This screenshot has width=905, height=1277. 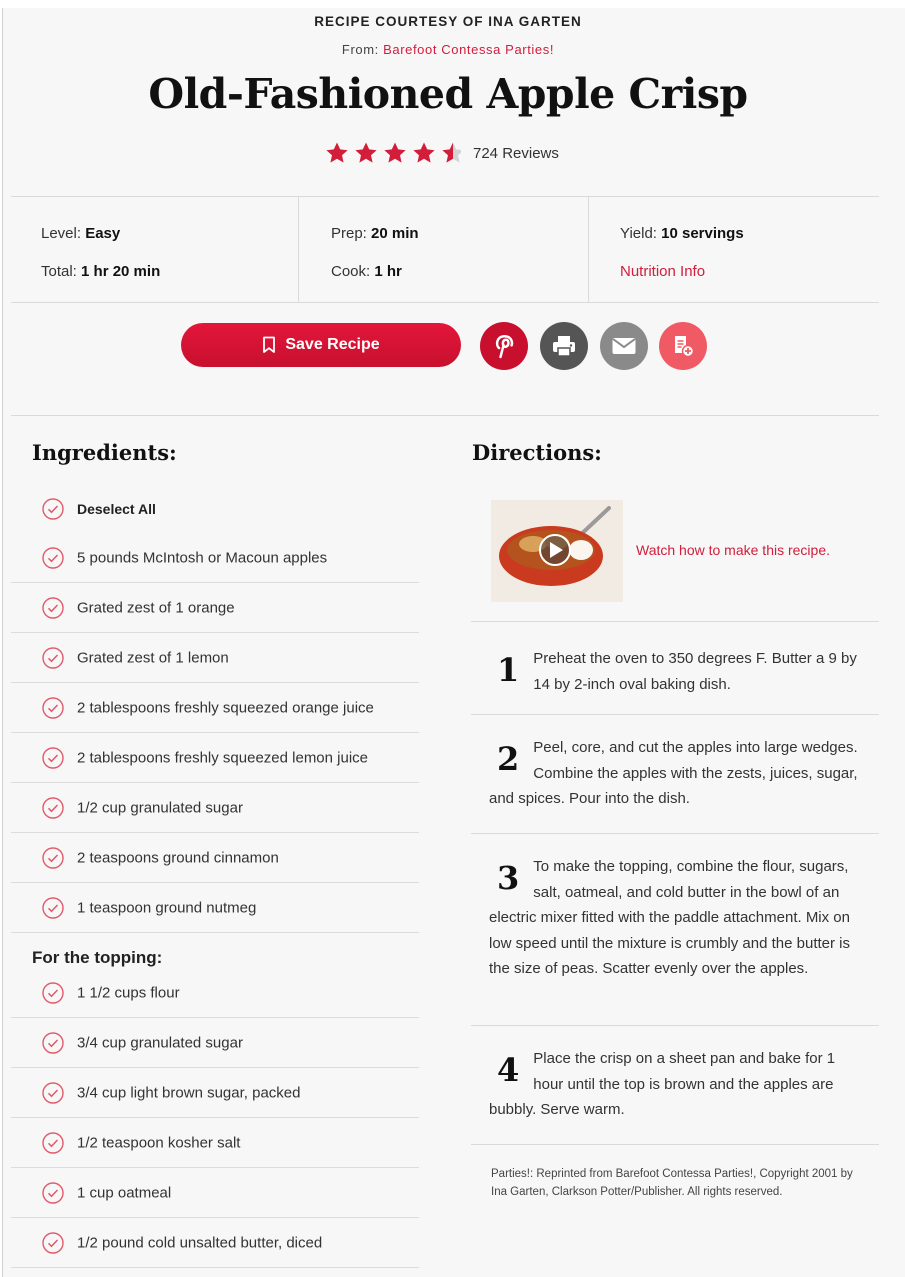 I want to click on ingredient-item: 1/2 teaspoon kosher salt, so click(x=215, y=1143).